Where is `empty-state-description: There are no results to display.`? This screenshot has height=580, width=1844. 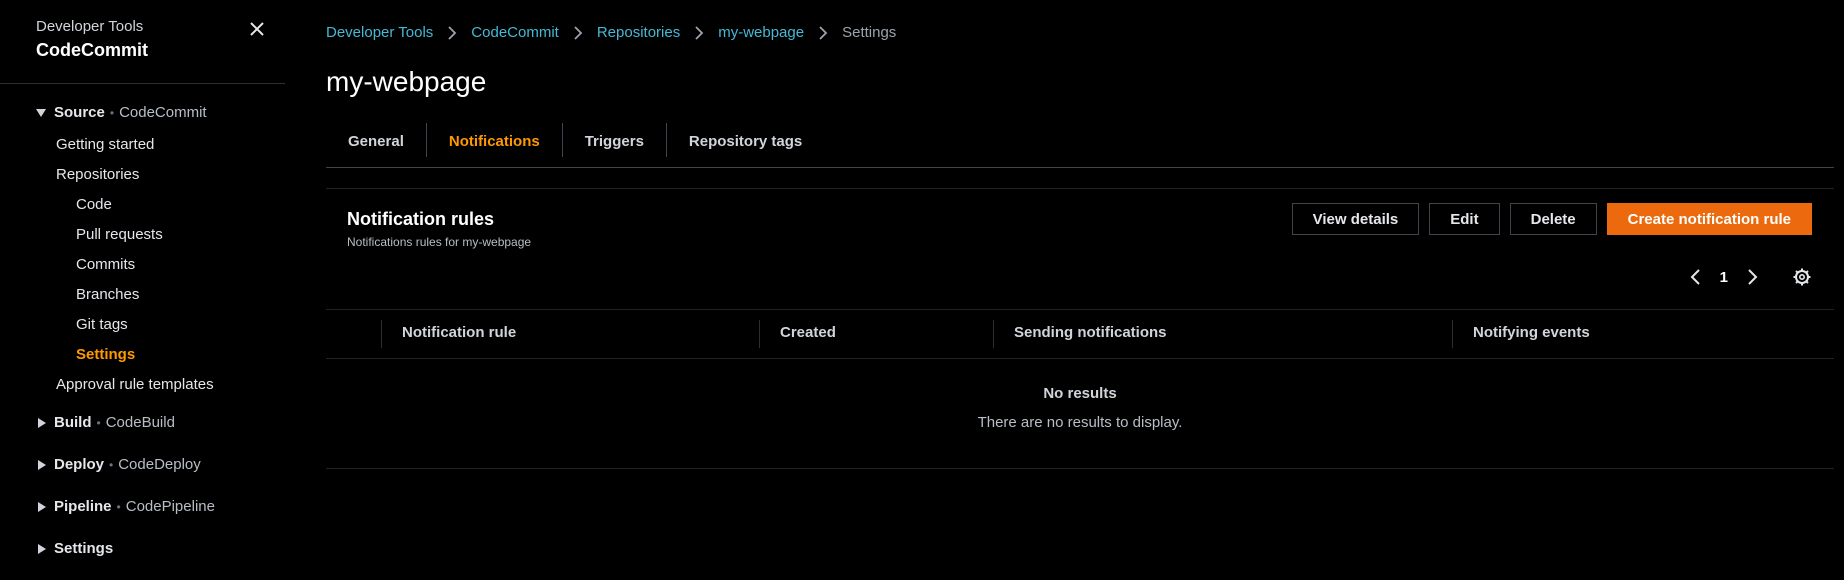
empty-state-description: There are no results to display. is located at coordinates (1080, 422).